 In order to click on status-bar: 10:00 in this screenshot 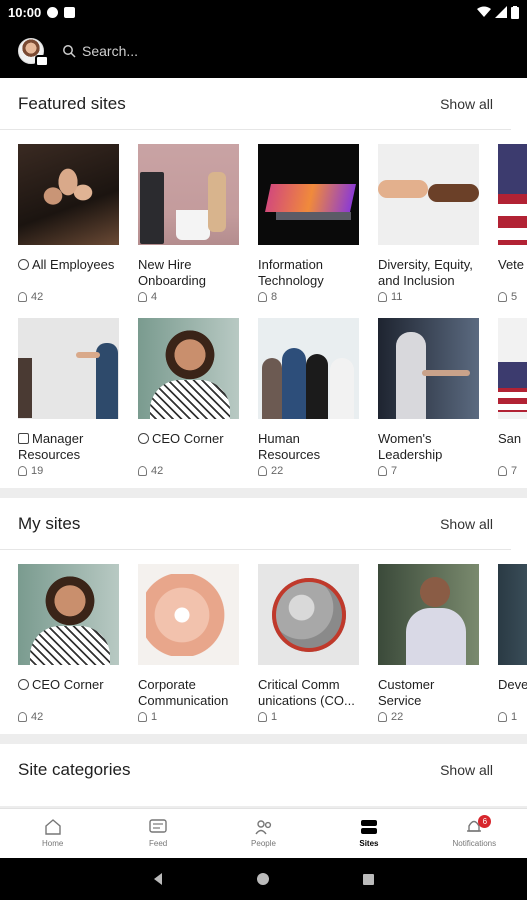, I will do `click(263, 12)`.